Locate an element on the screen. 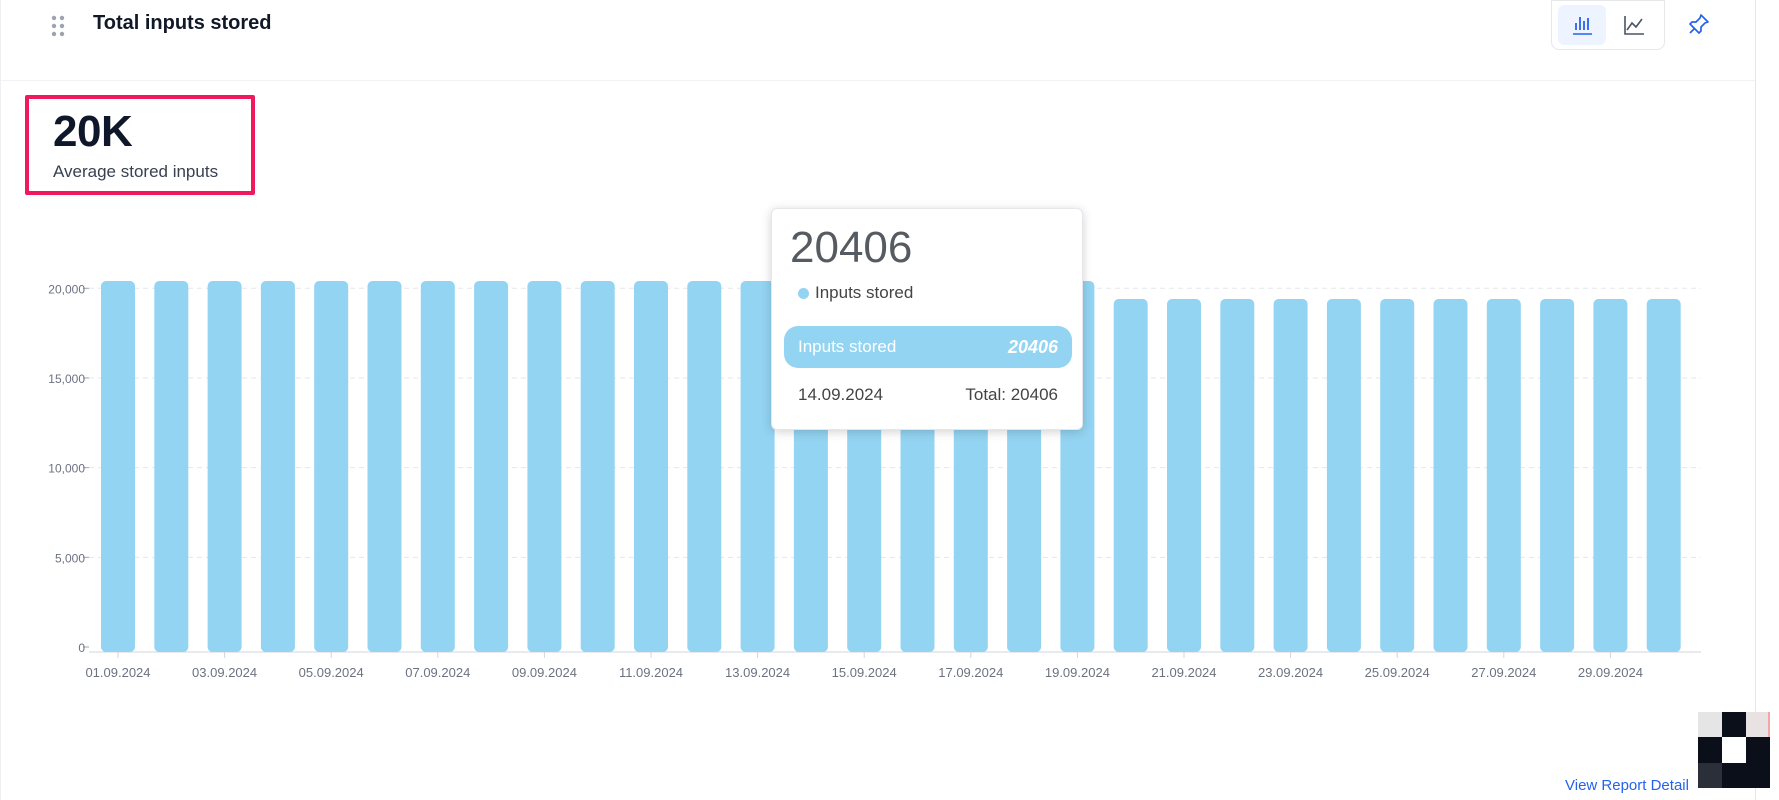 This screenshot has width=1779, height=800. legend-dot-icon is located at coordinates (803, 293).